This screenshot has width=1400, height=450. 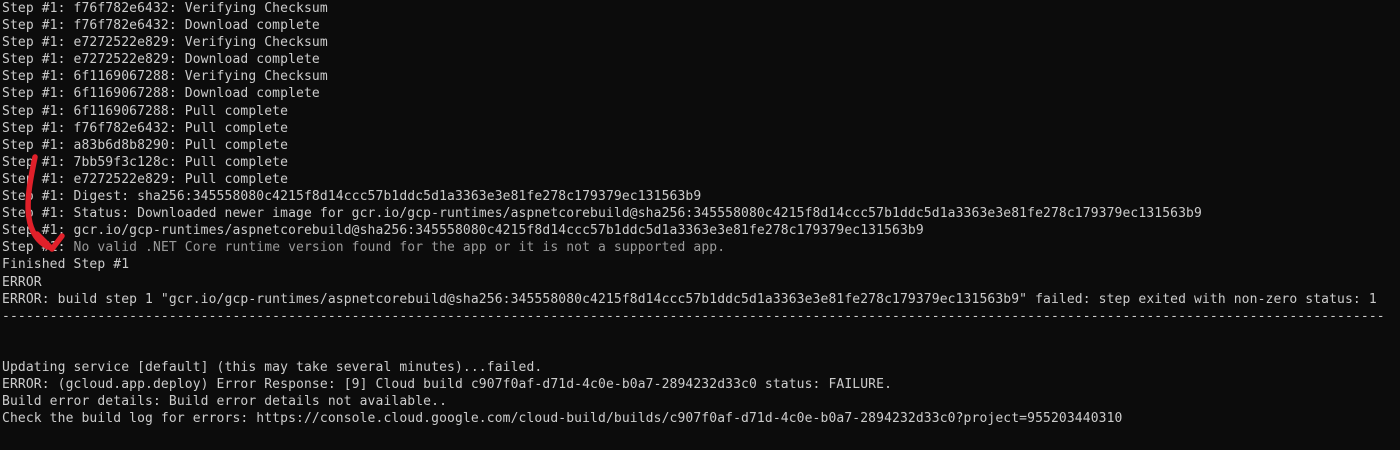 I want to click on terminal-line: Step #1: a83b6d8b8290: Pull complete, so click(x=145, y=145).